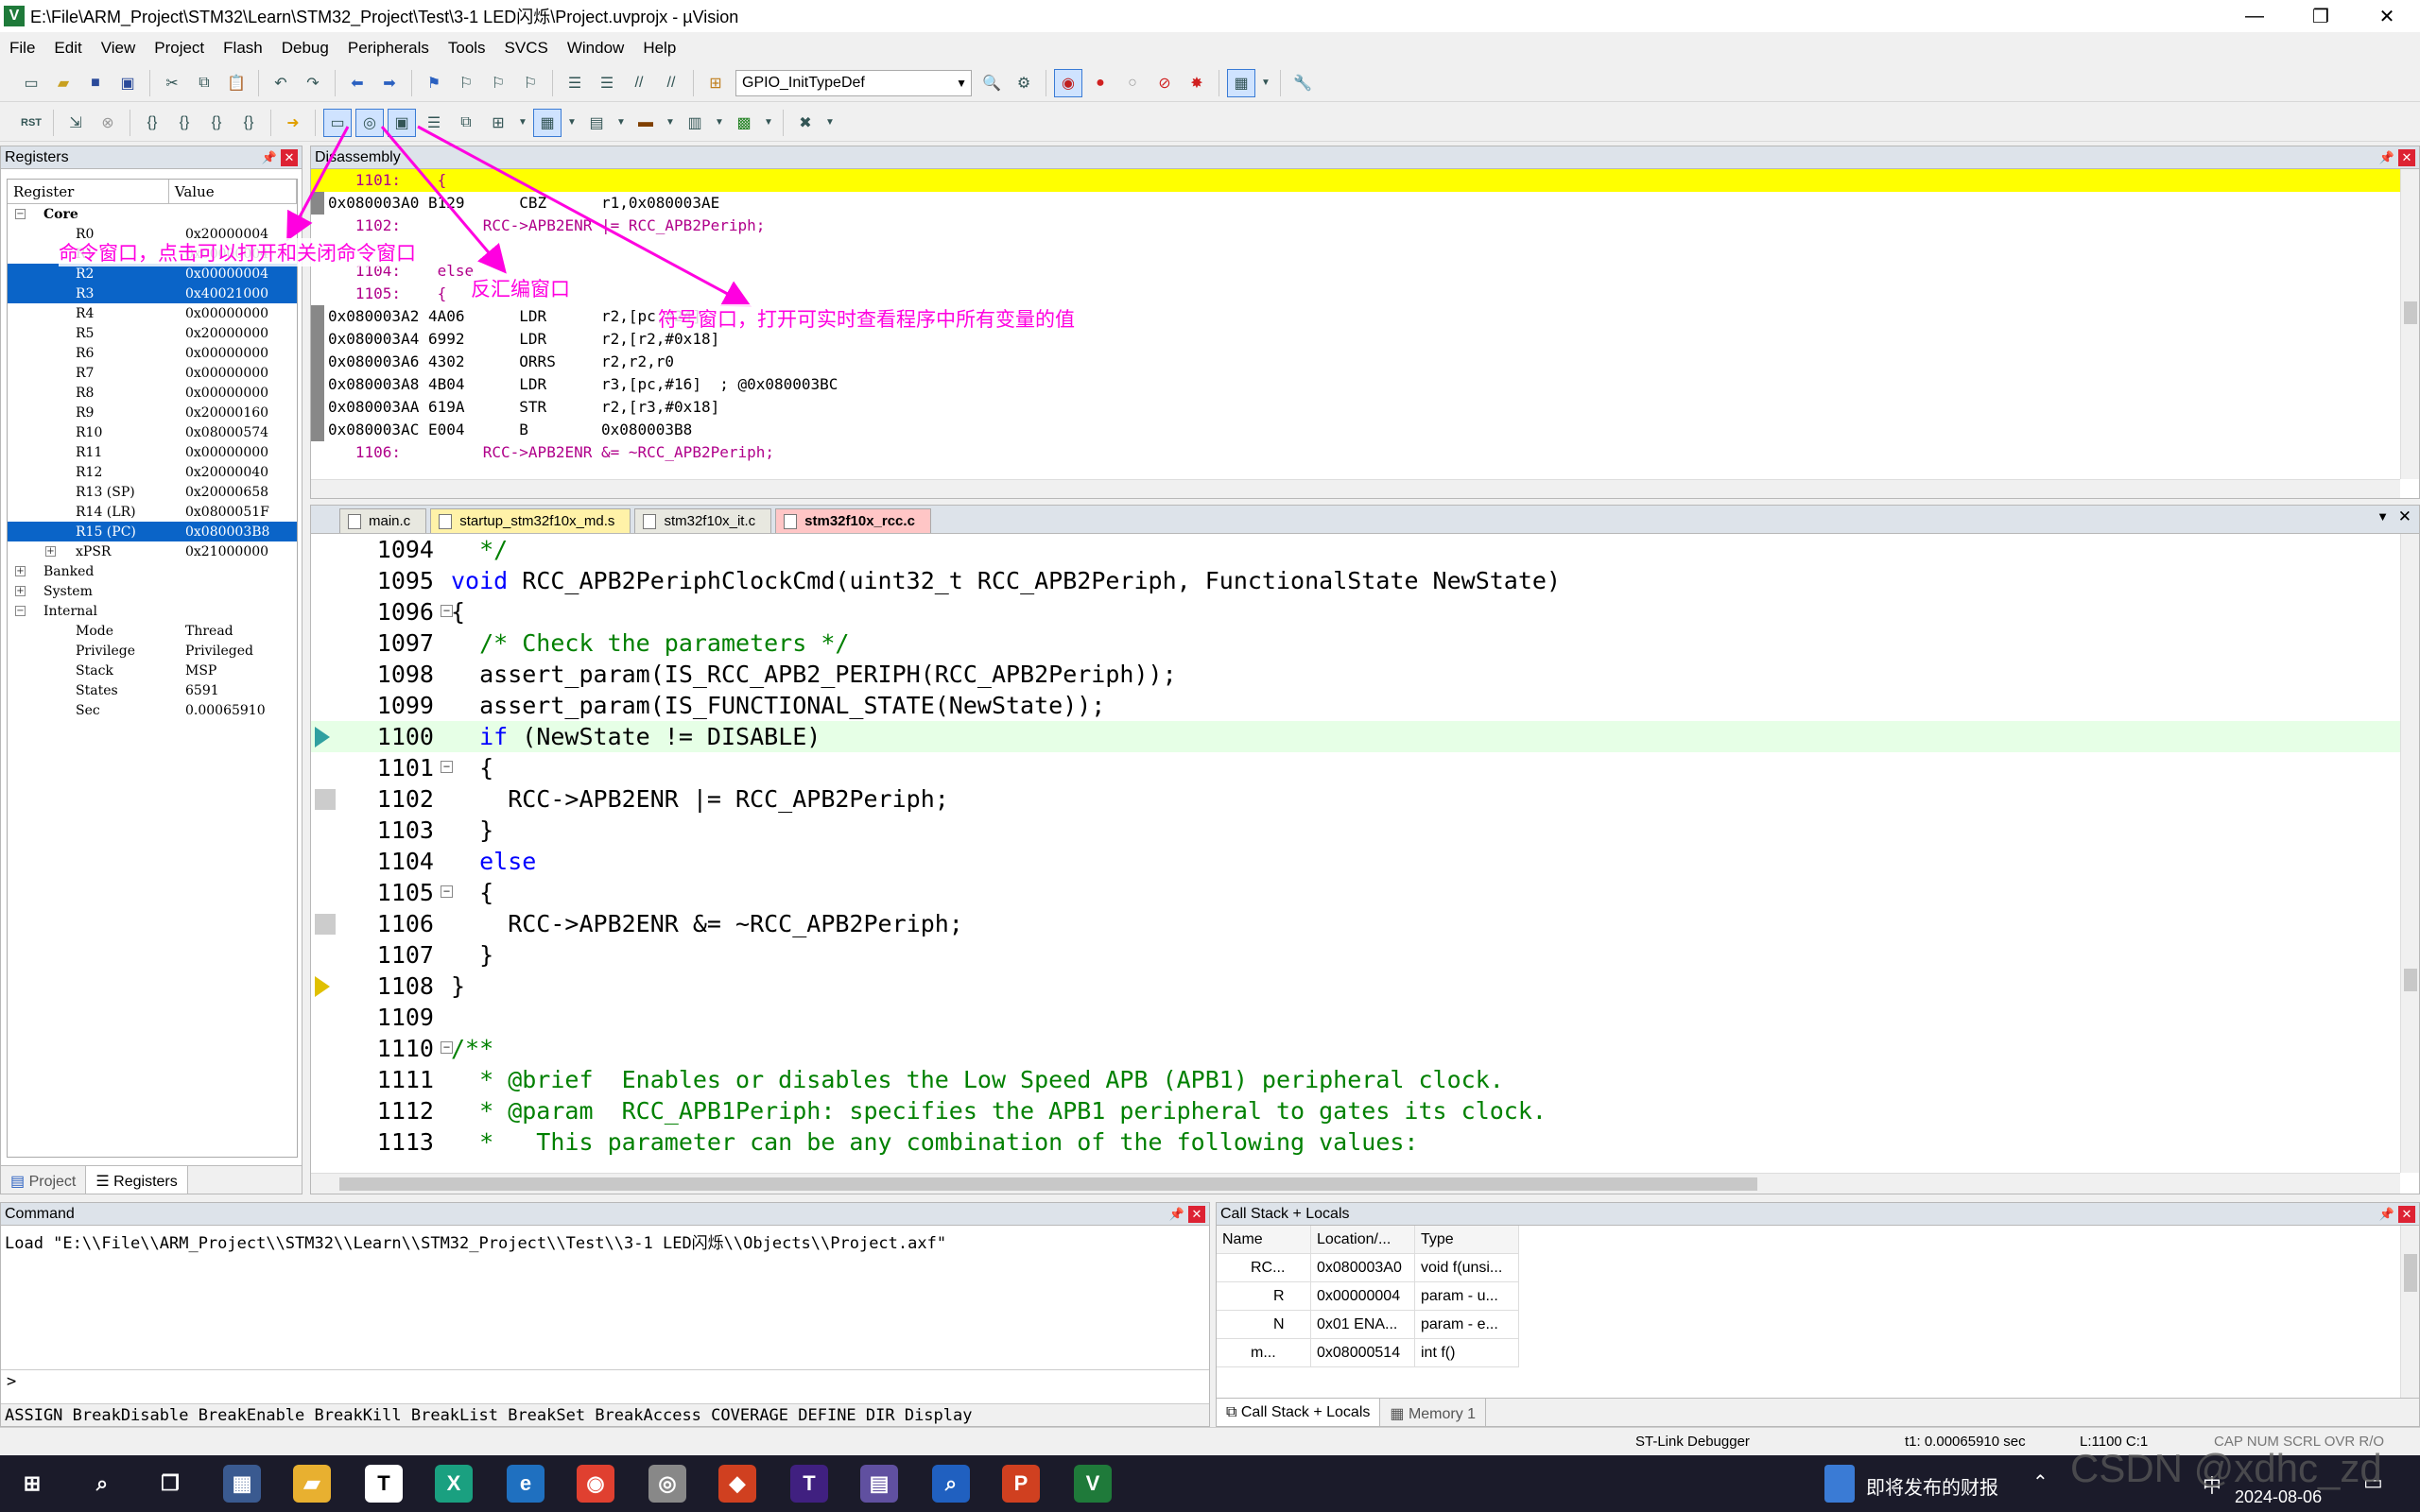  Describe the element at coordinates (1355, 271) in the screenshot. I see `disassembly-source-line: 1104: else` at that location.